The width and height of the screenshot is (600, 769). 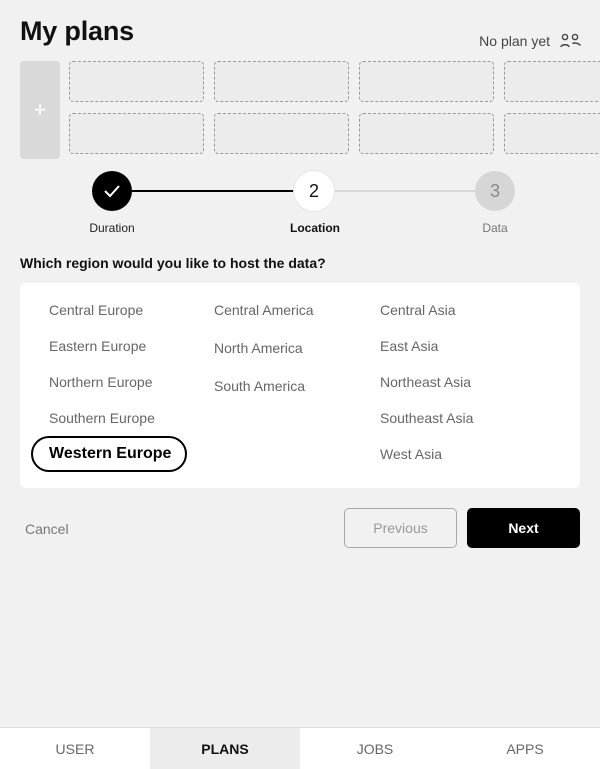 I want to click on cancel-button: Cancel, so click(x=47, y=529).